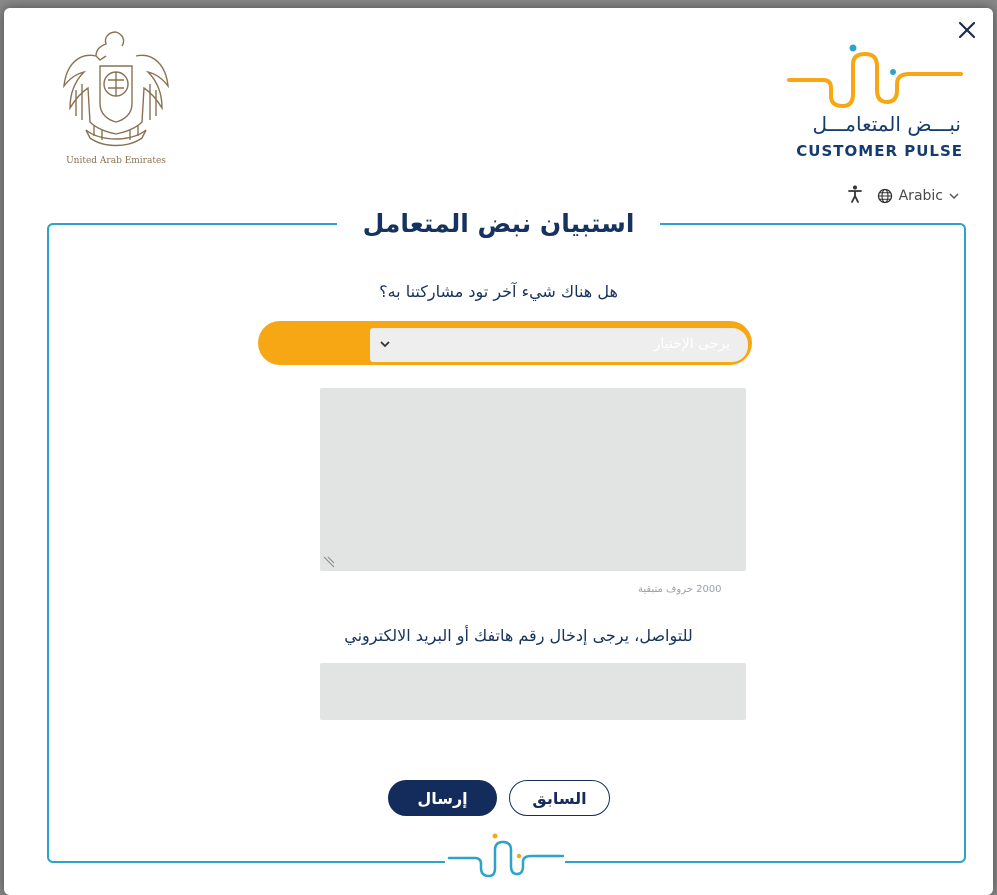  What do you see at coordinates (116, 161) in the screenshot?
I see `emblem-caption: United Arab Emirates` at bounding box center [116, 161].